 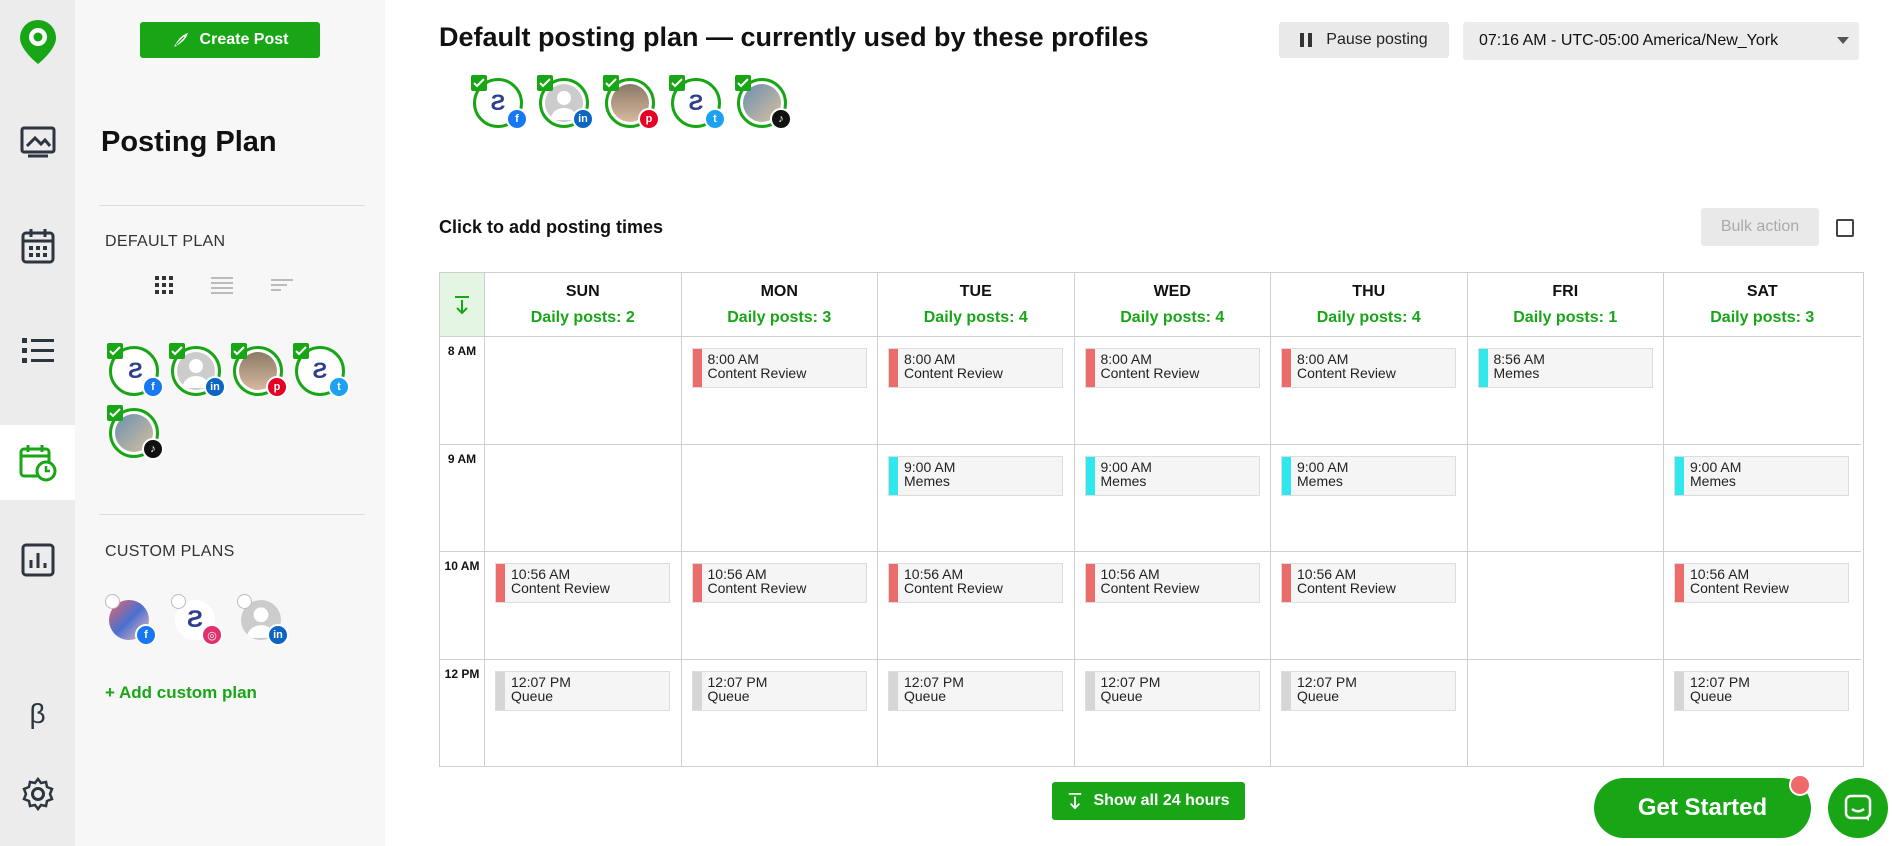 I want to click on header-profile-avatar: ♪, so click(x=763, y=102).